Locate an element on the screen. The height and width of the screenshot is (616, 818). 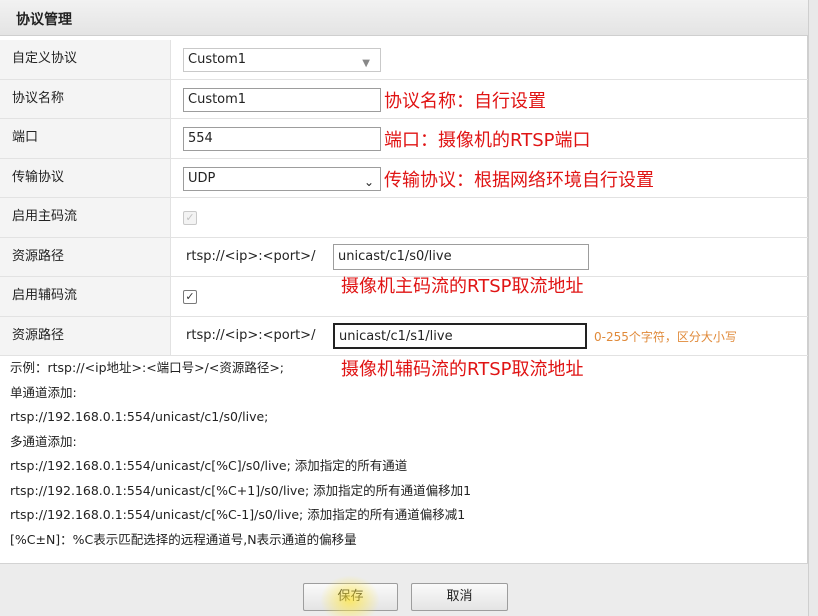
main-path-input: unicast/c1/s0/live is located at coordinates (461, 256).